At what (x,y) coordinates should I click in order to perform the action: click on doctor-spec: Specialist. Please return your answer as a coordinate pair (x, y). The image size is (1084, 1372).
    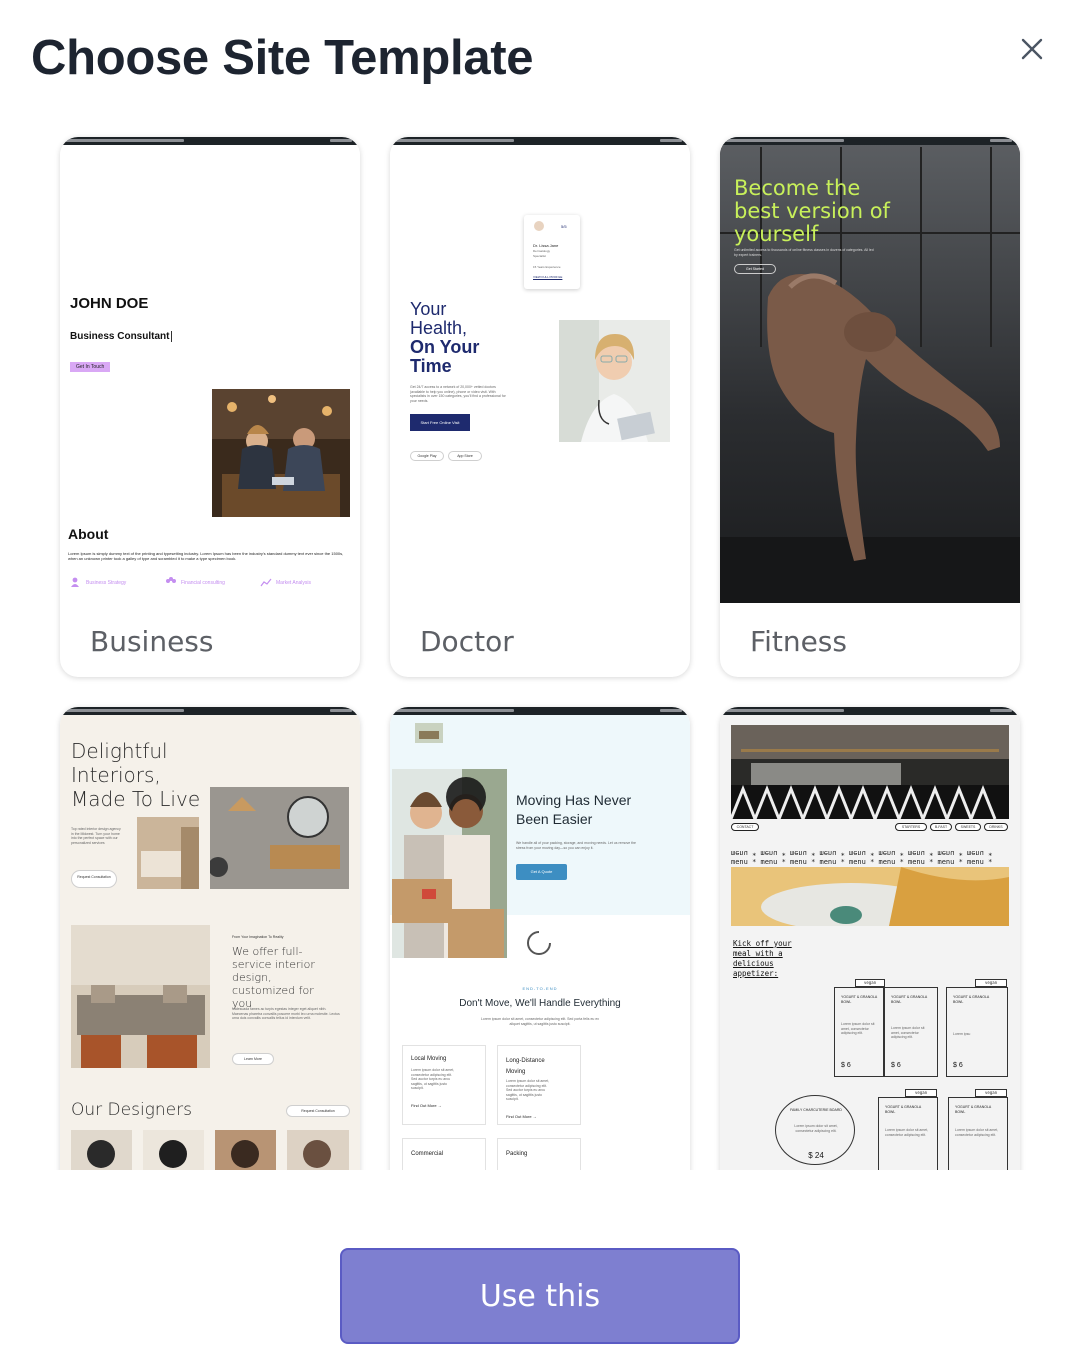
    Looking at the image, I should click on (539, 256).